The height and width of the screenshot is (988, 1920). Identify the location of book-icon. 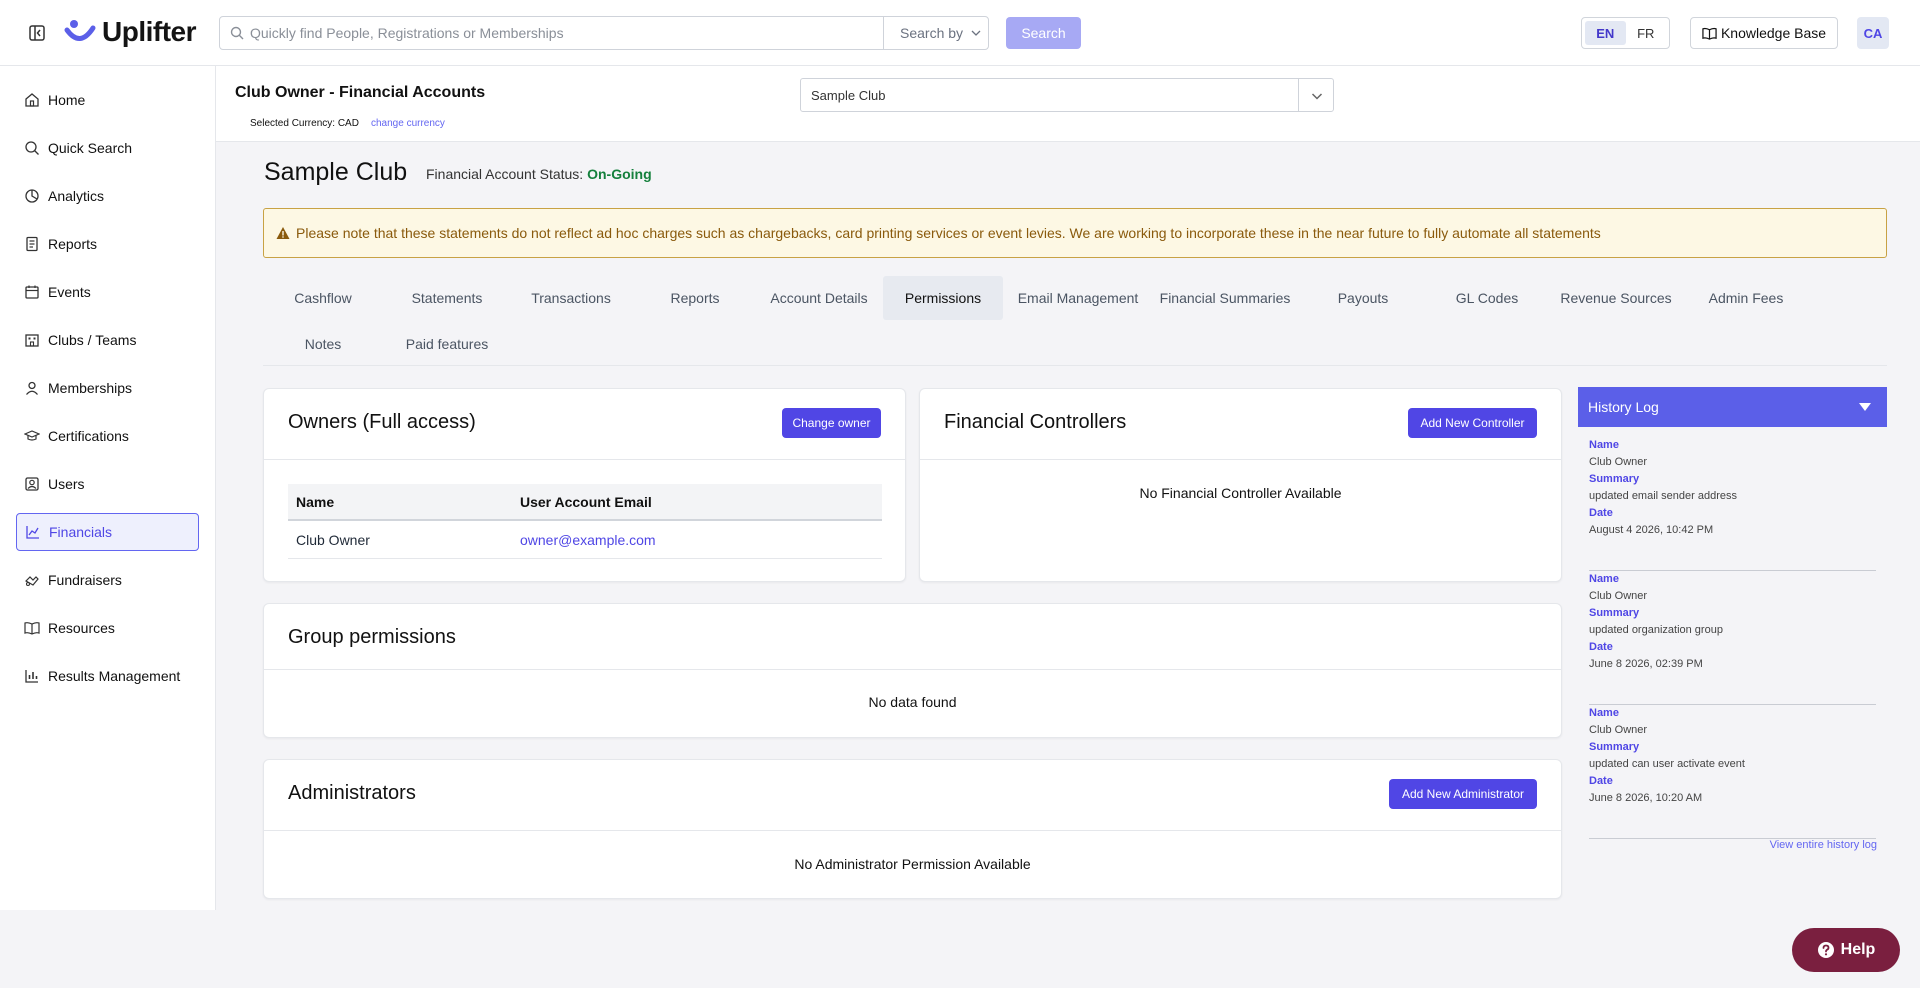
(32, 628).